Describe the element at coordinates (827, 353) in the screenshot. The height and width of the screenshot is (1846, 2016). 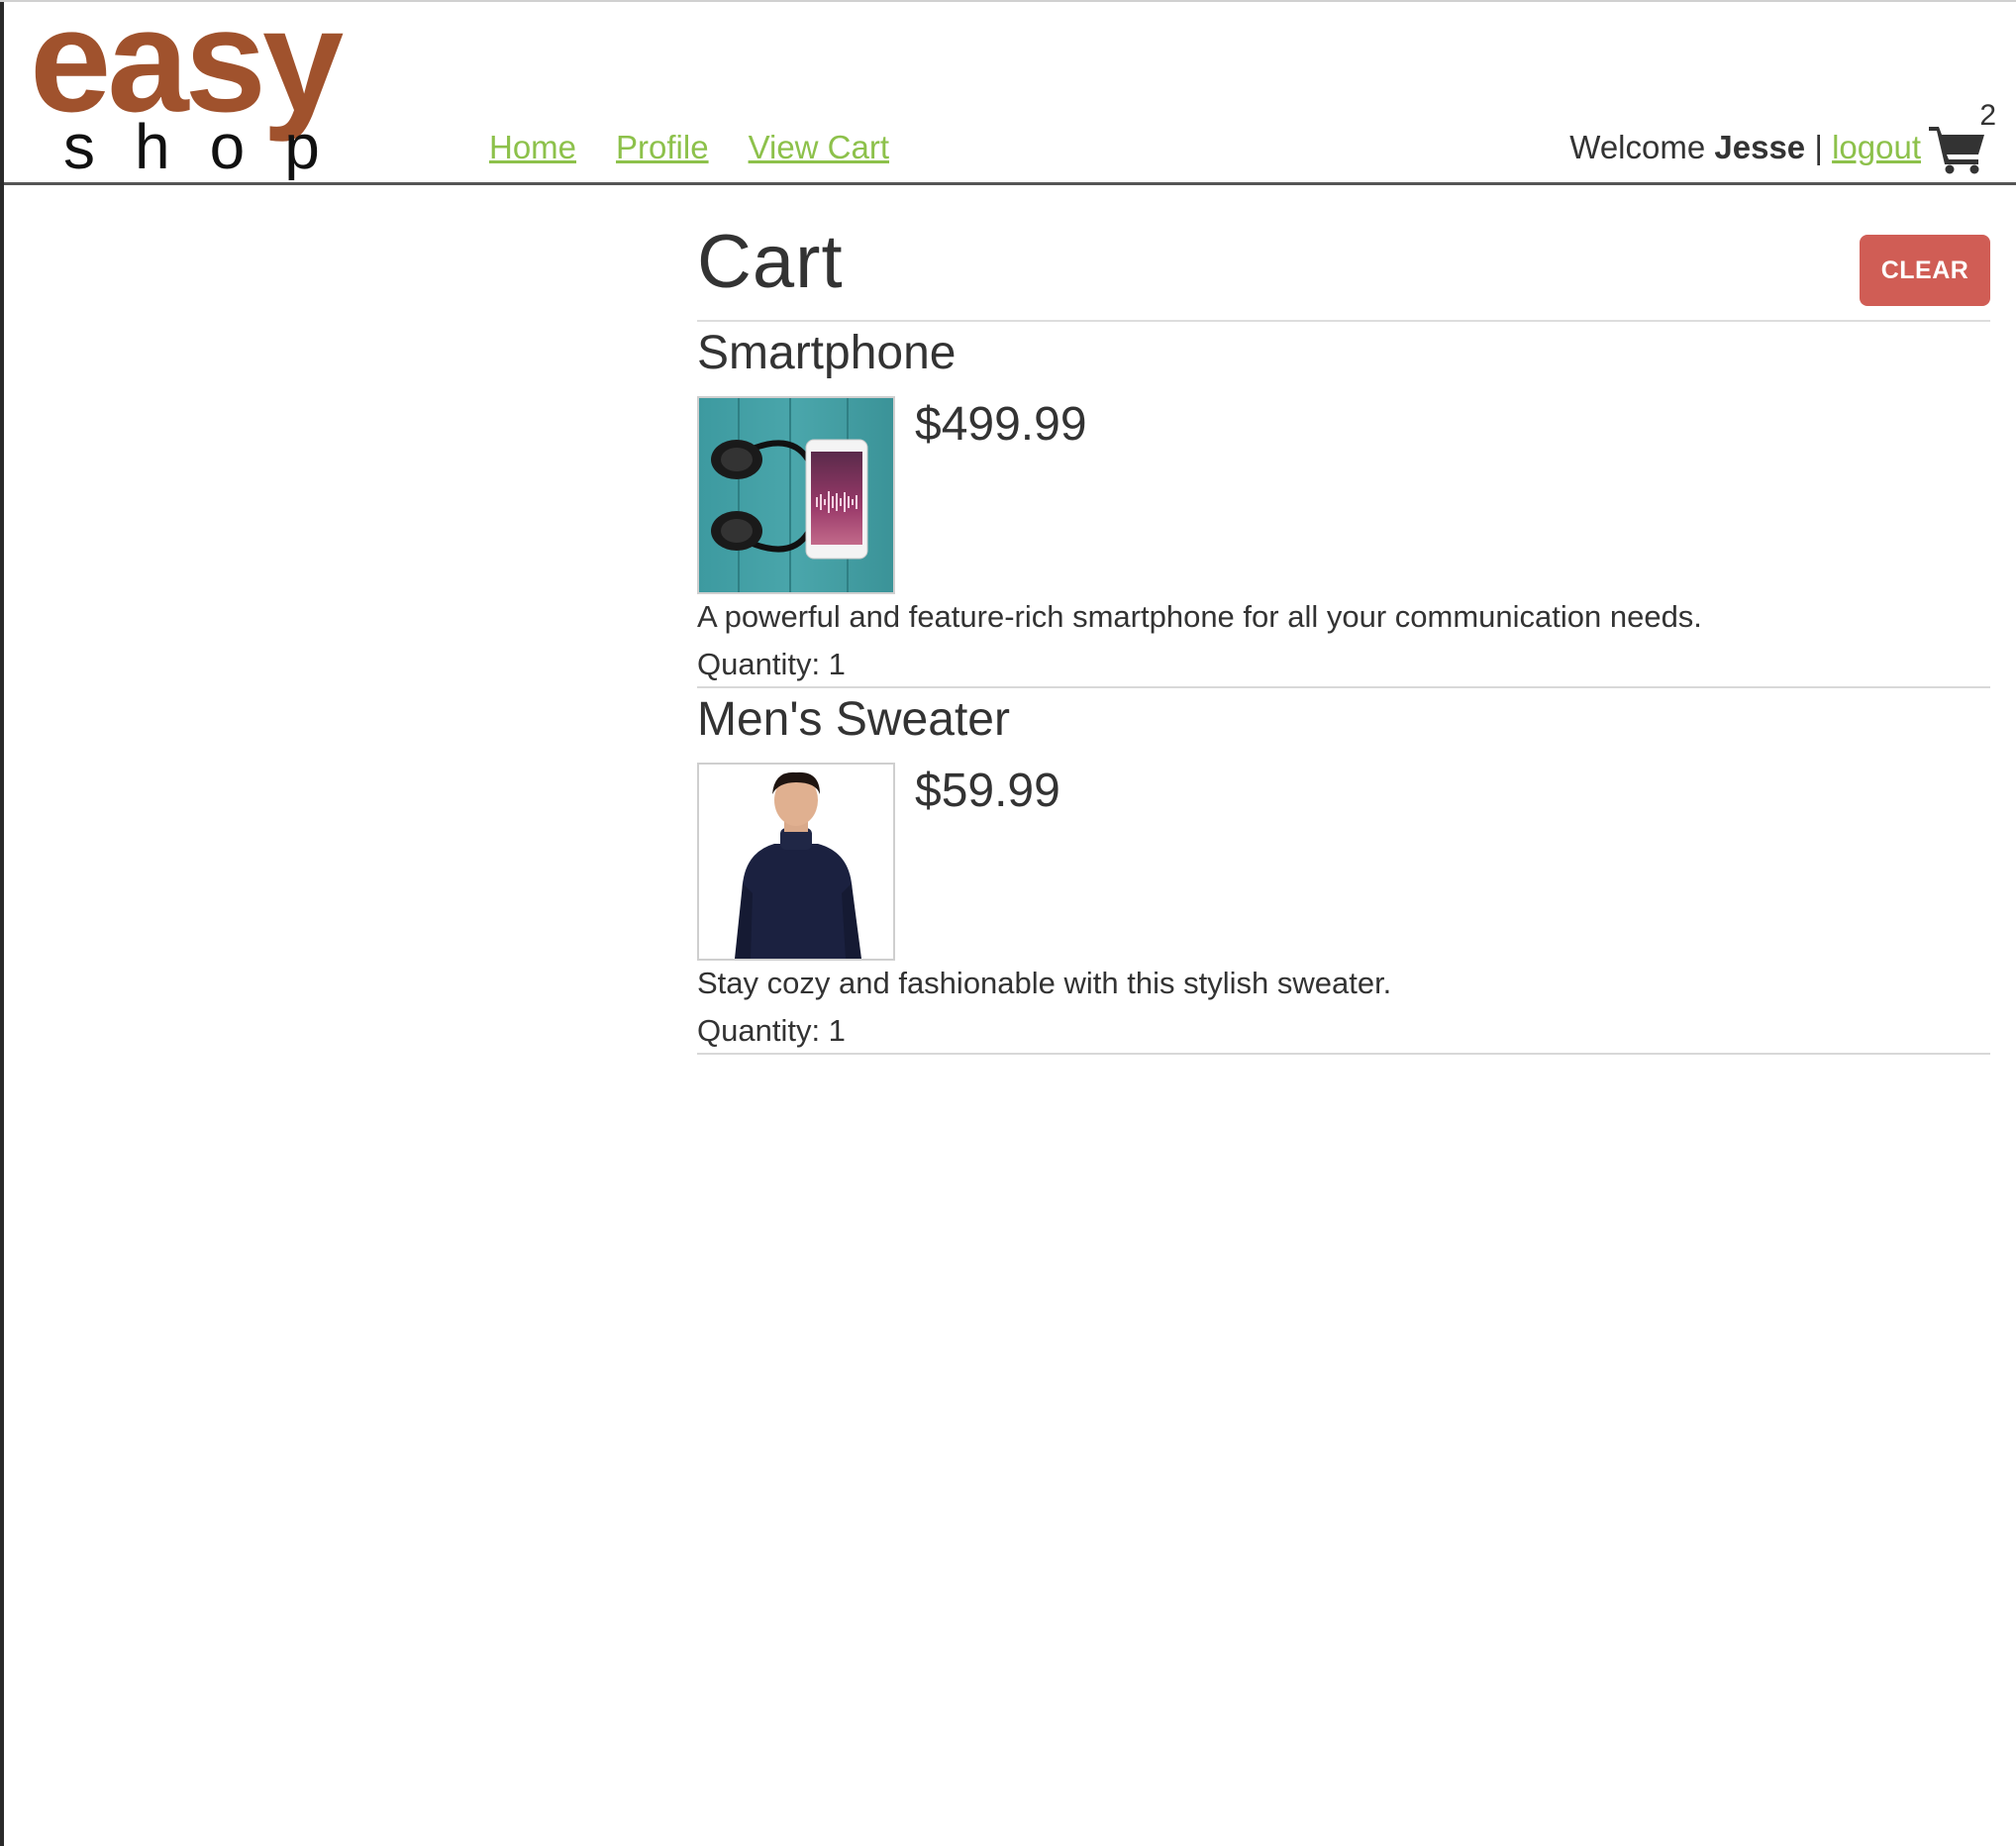
I see `item-name: Smartphone` at that location.